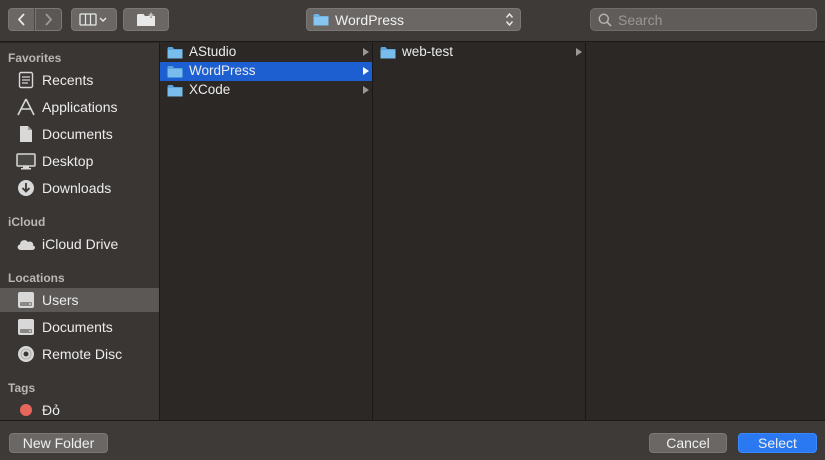 The image size is (825, 460). Describe the element at coordinates (22, 388) in the screenshot. I see `section-header-tags: Tags` at that location.